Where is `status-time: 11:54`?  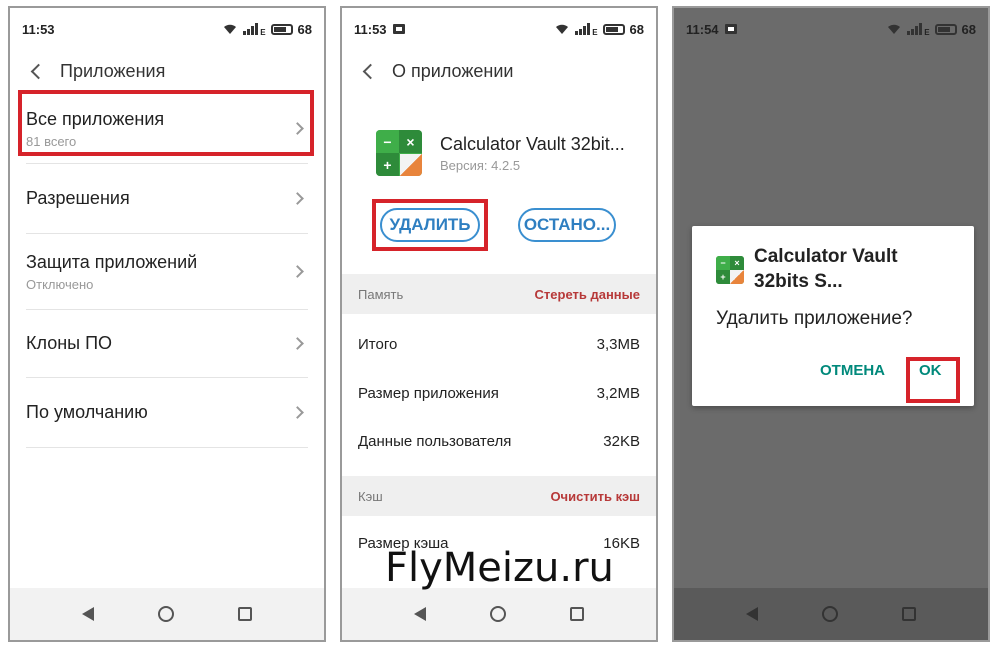 status-time: 11:54 is located at coordinates (702, 29).